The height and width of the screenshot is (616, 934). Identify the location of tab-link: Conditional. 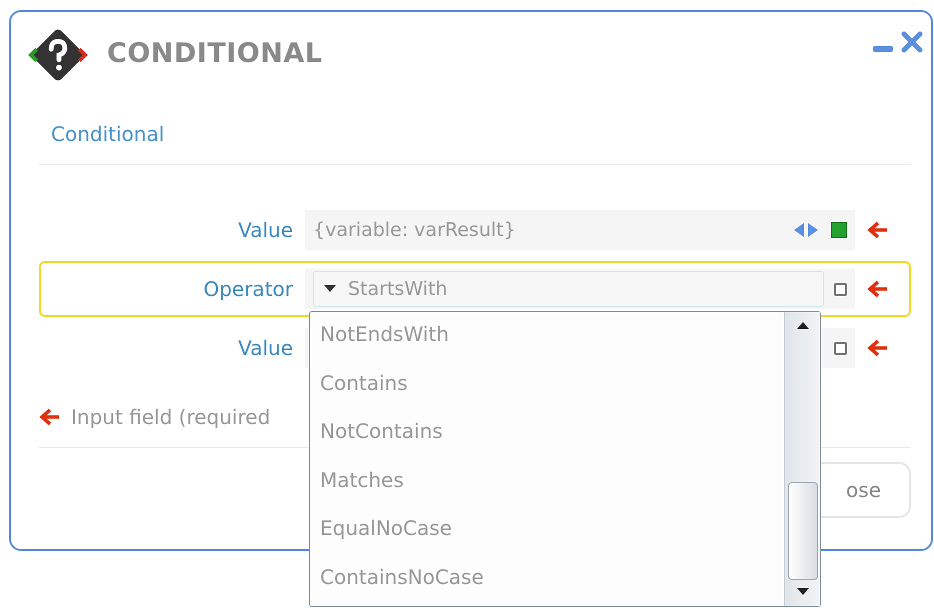
(107, 134).